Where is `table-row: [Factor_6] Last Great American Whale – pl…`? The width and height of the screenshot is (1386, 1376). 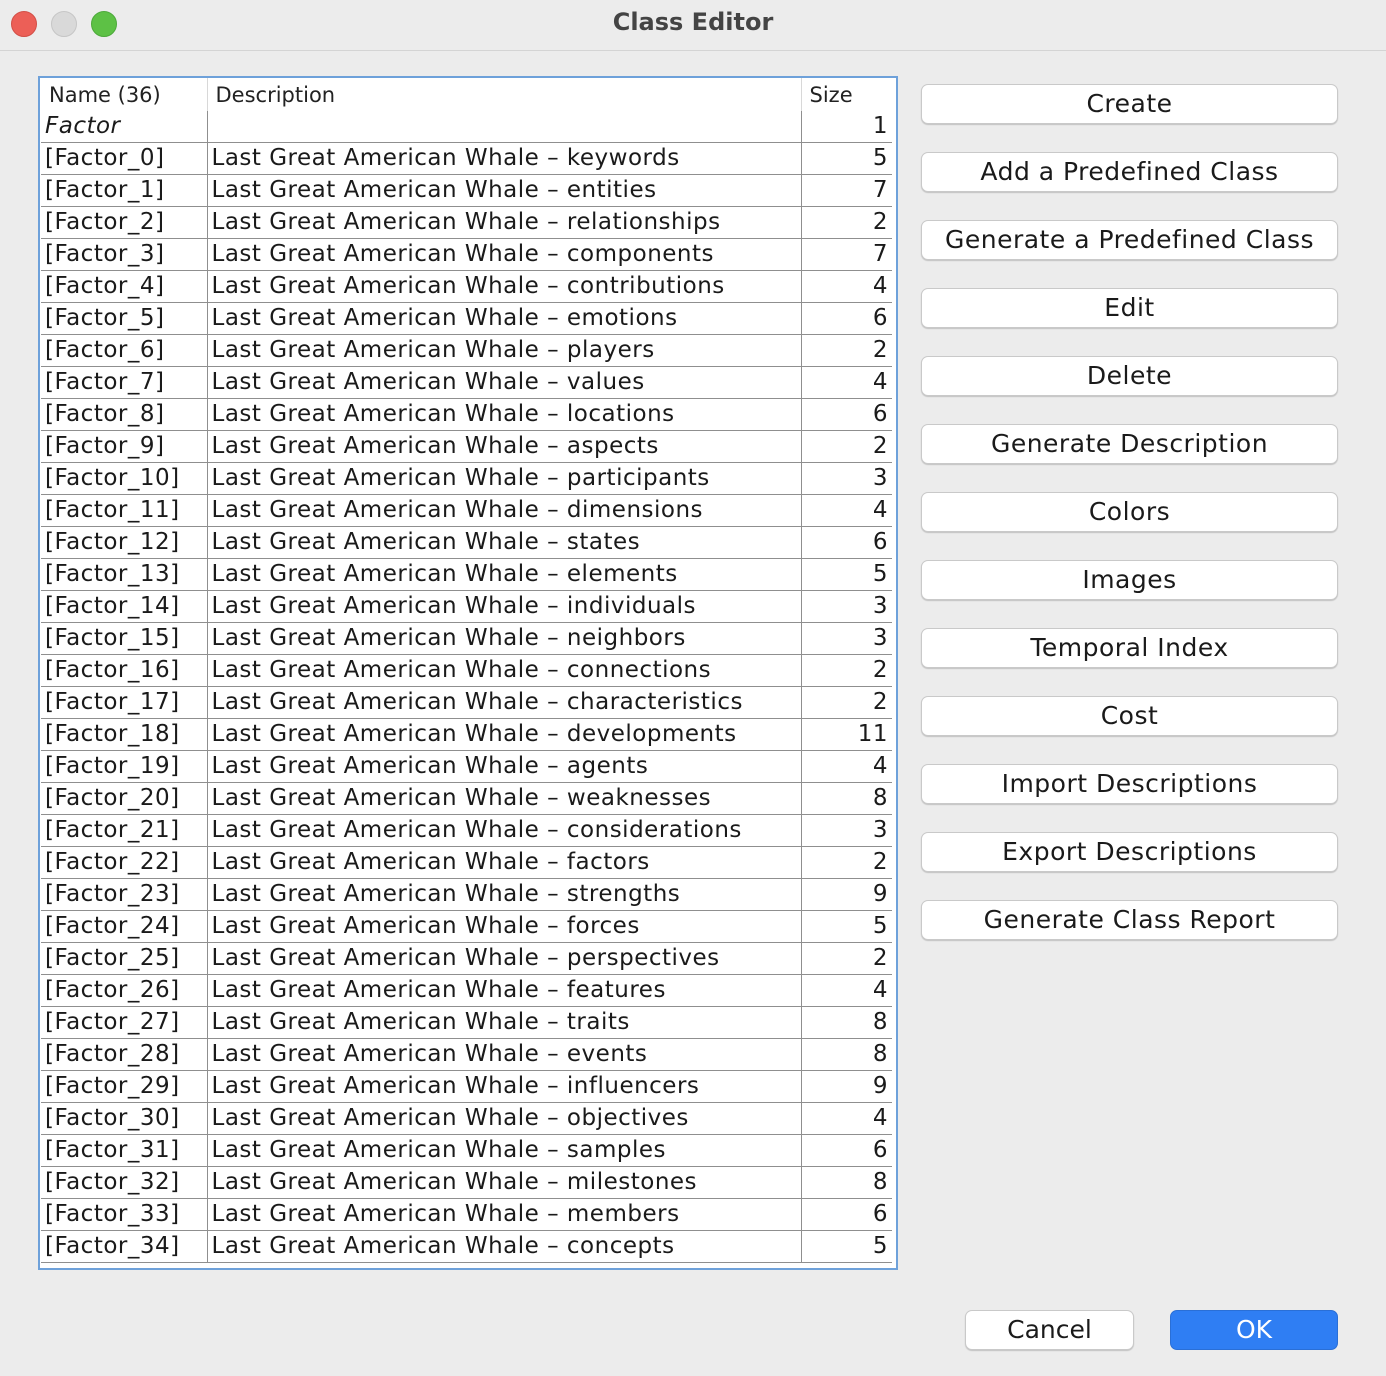 table-row: [Factor_6] Last Great American Whale – pl… is located at coordinates (466, 350).